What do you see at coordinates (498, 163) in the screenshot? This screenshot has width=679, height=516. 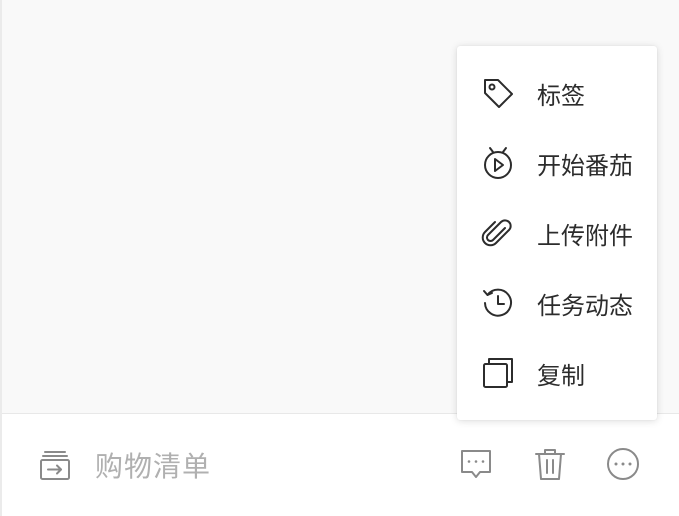 I see `pomodoro-timer-icon` at bounding box center [498, 163].